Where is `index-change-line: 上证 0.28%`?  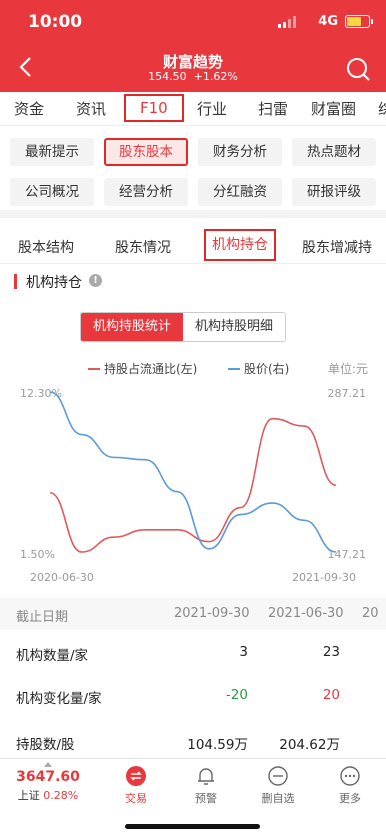 index-change-line: 上证 0.28% is located at coordinates (48, 795).